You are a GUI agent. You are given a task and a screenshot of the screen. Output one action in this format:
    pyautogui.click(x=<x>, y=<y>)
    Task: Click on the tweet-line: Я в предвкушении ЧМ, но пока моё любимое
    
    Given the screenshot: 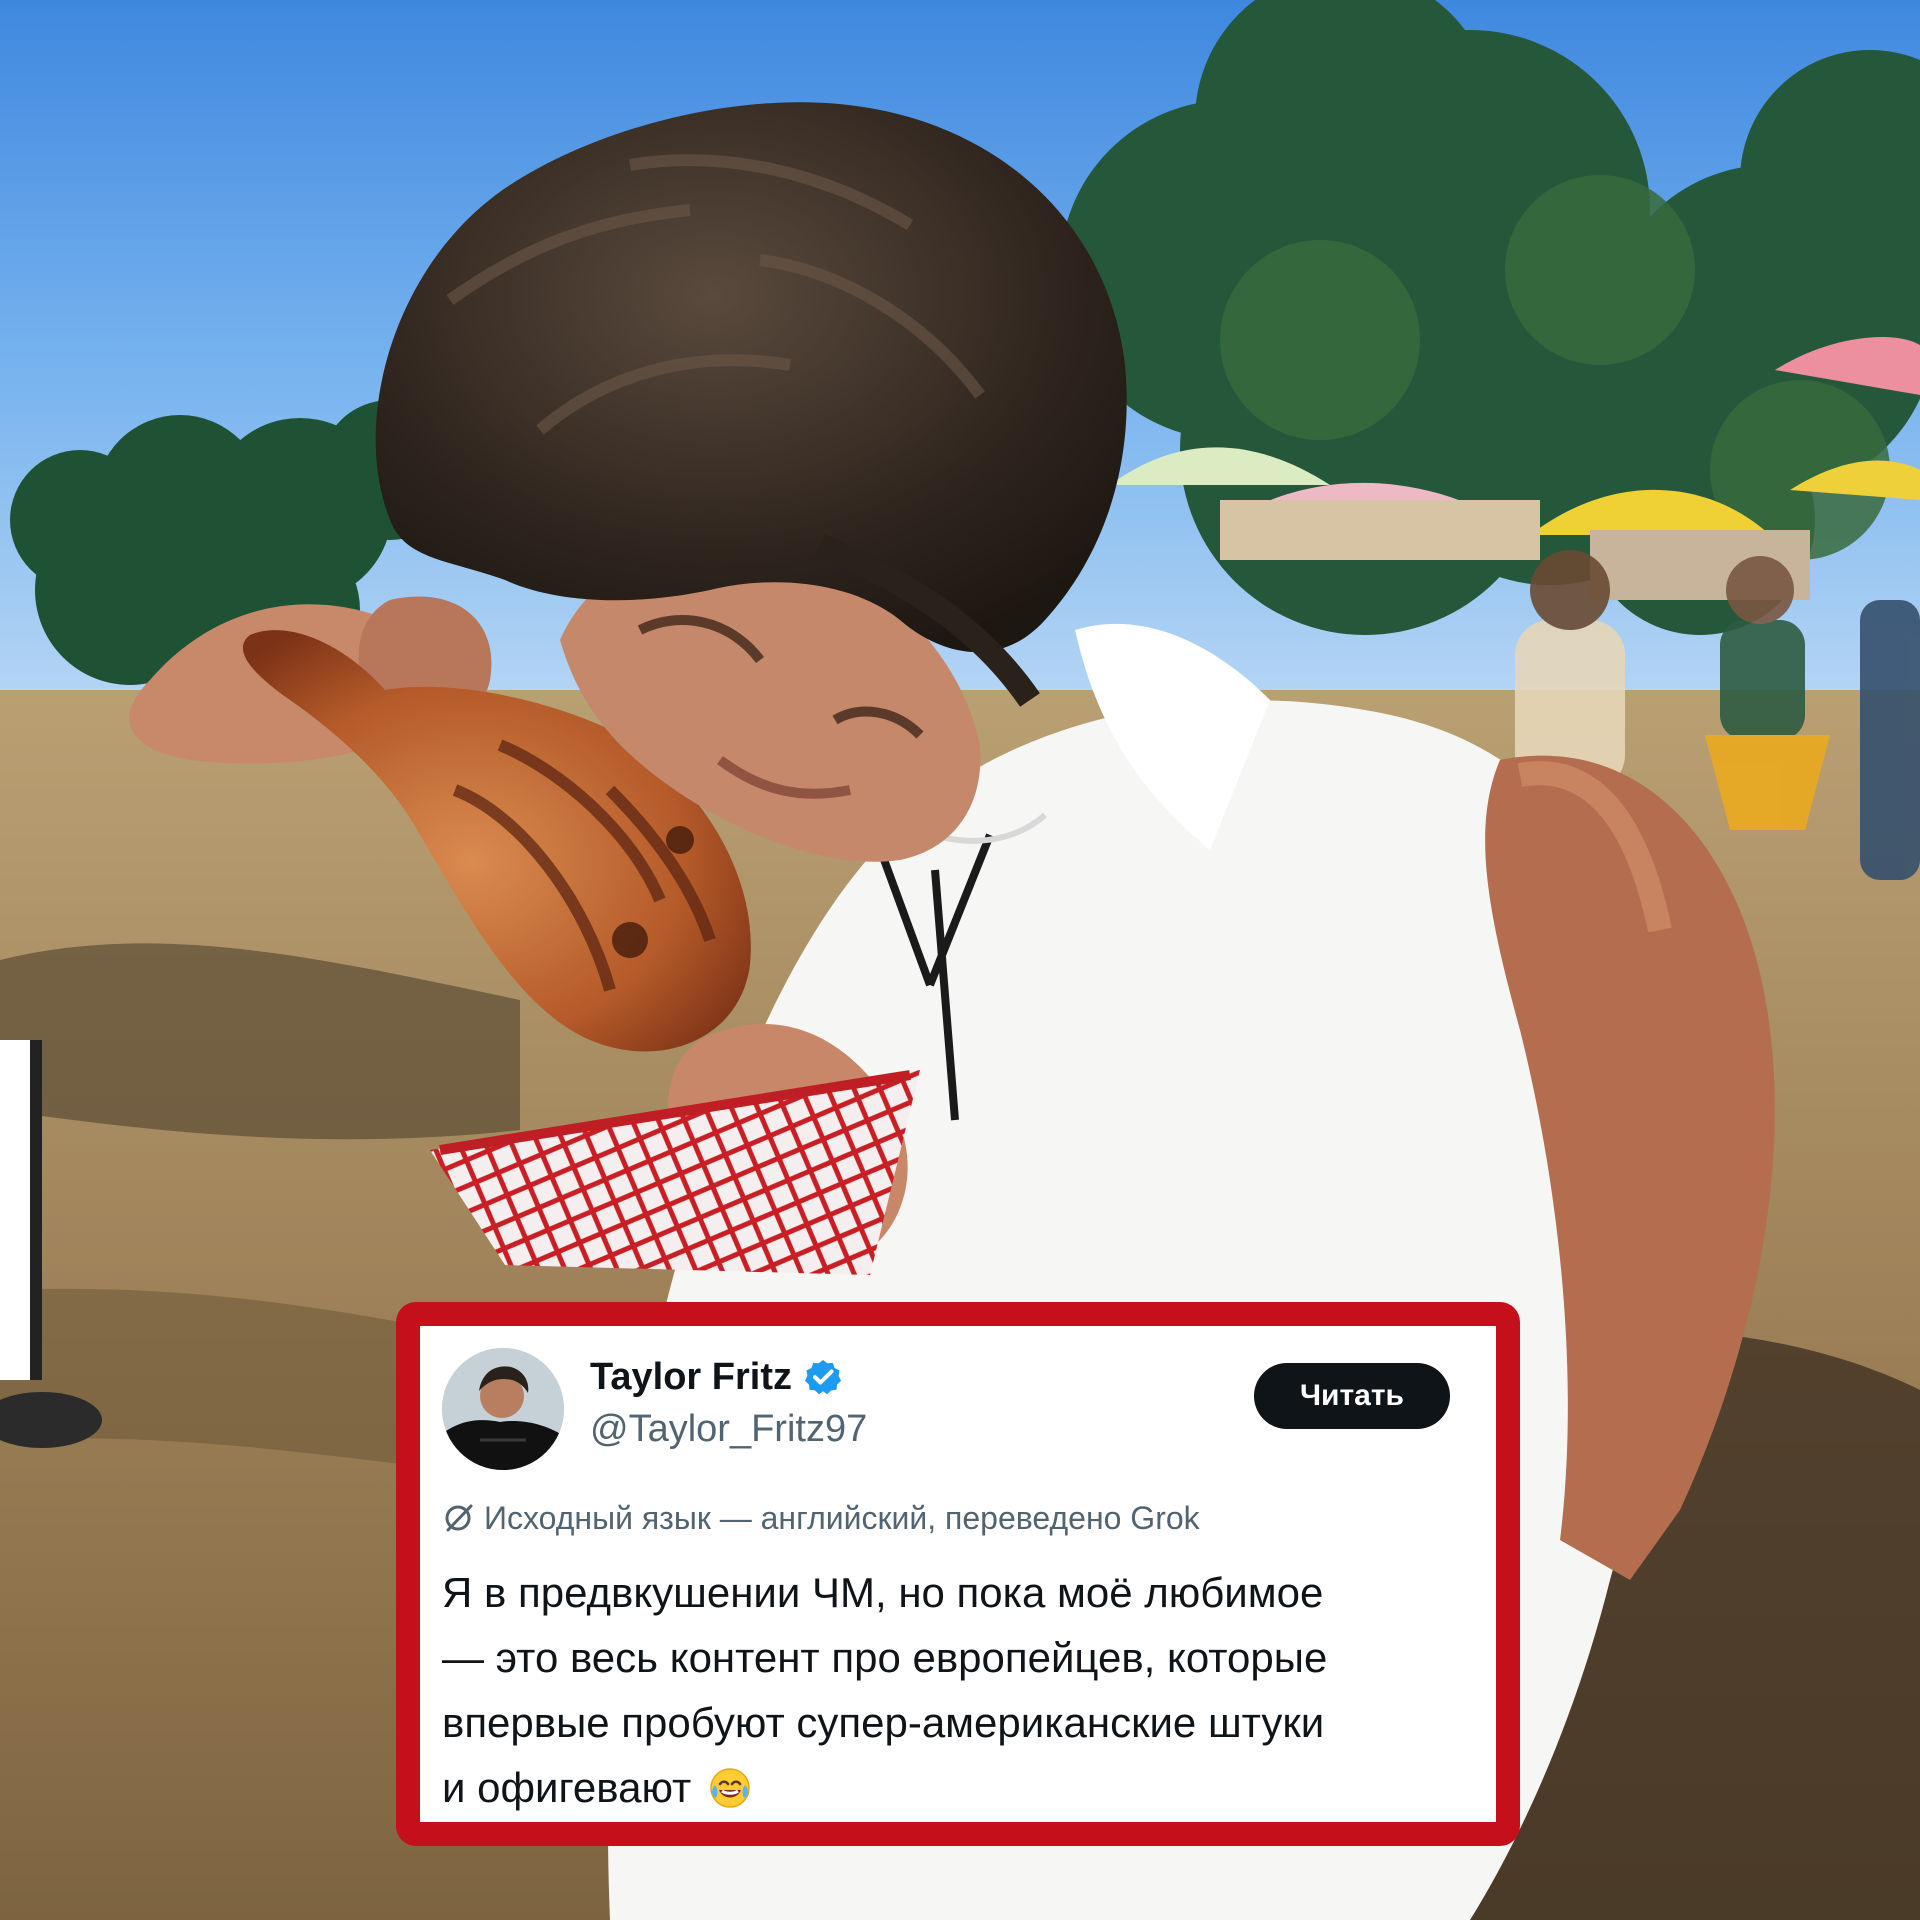 What is the action you would take?
    pyautogui.click(x=883, y=1592)
    